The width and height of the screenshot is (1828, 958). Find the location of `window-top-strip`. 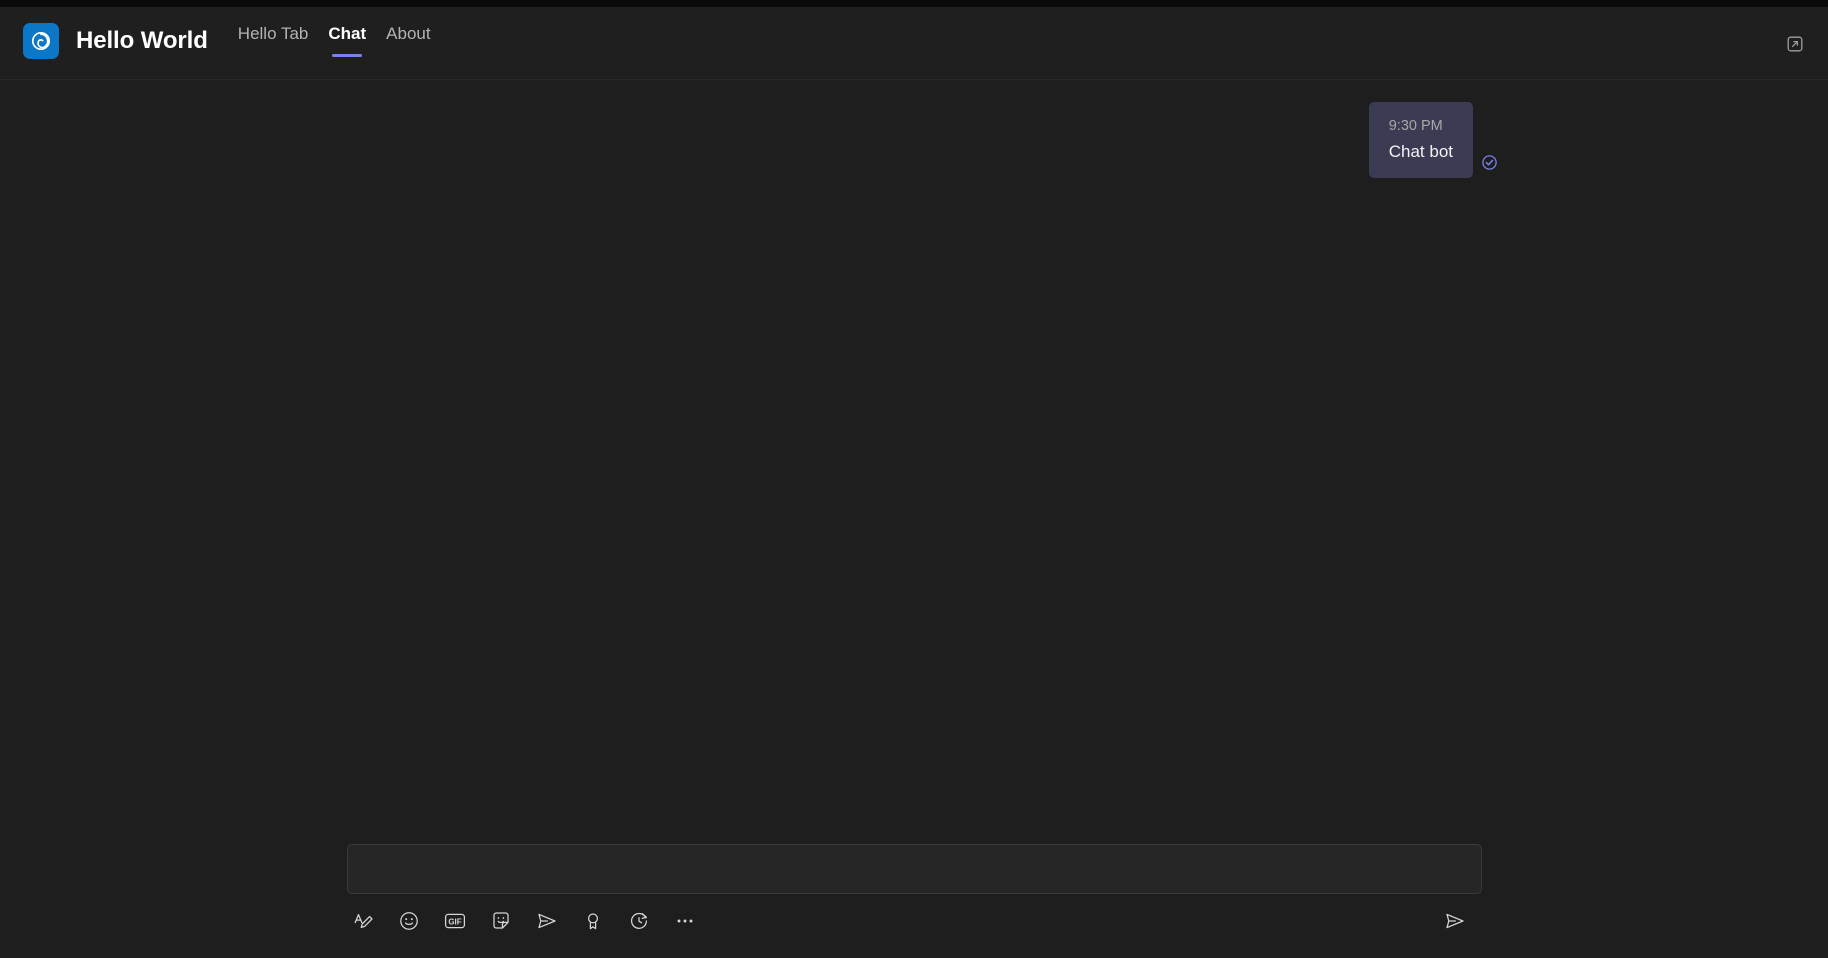

window-top-strip is located at coordinates (914, 3).